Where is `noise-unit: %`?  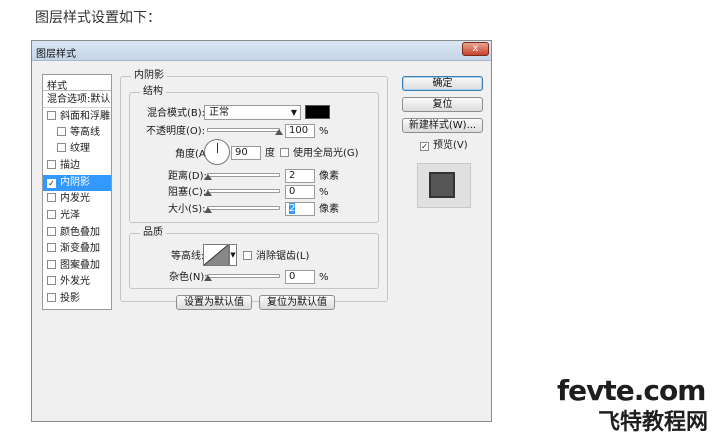
noise-unit: % is located at coordinates (324, 277).